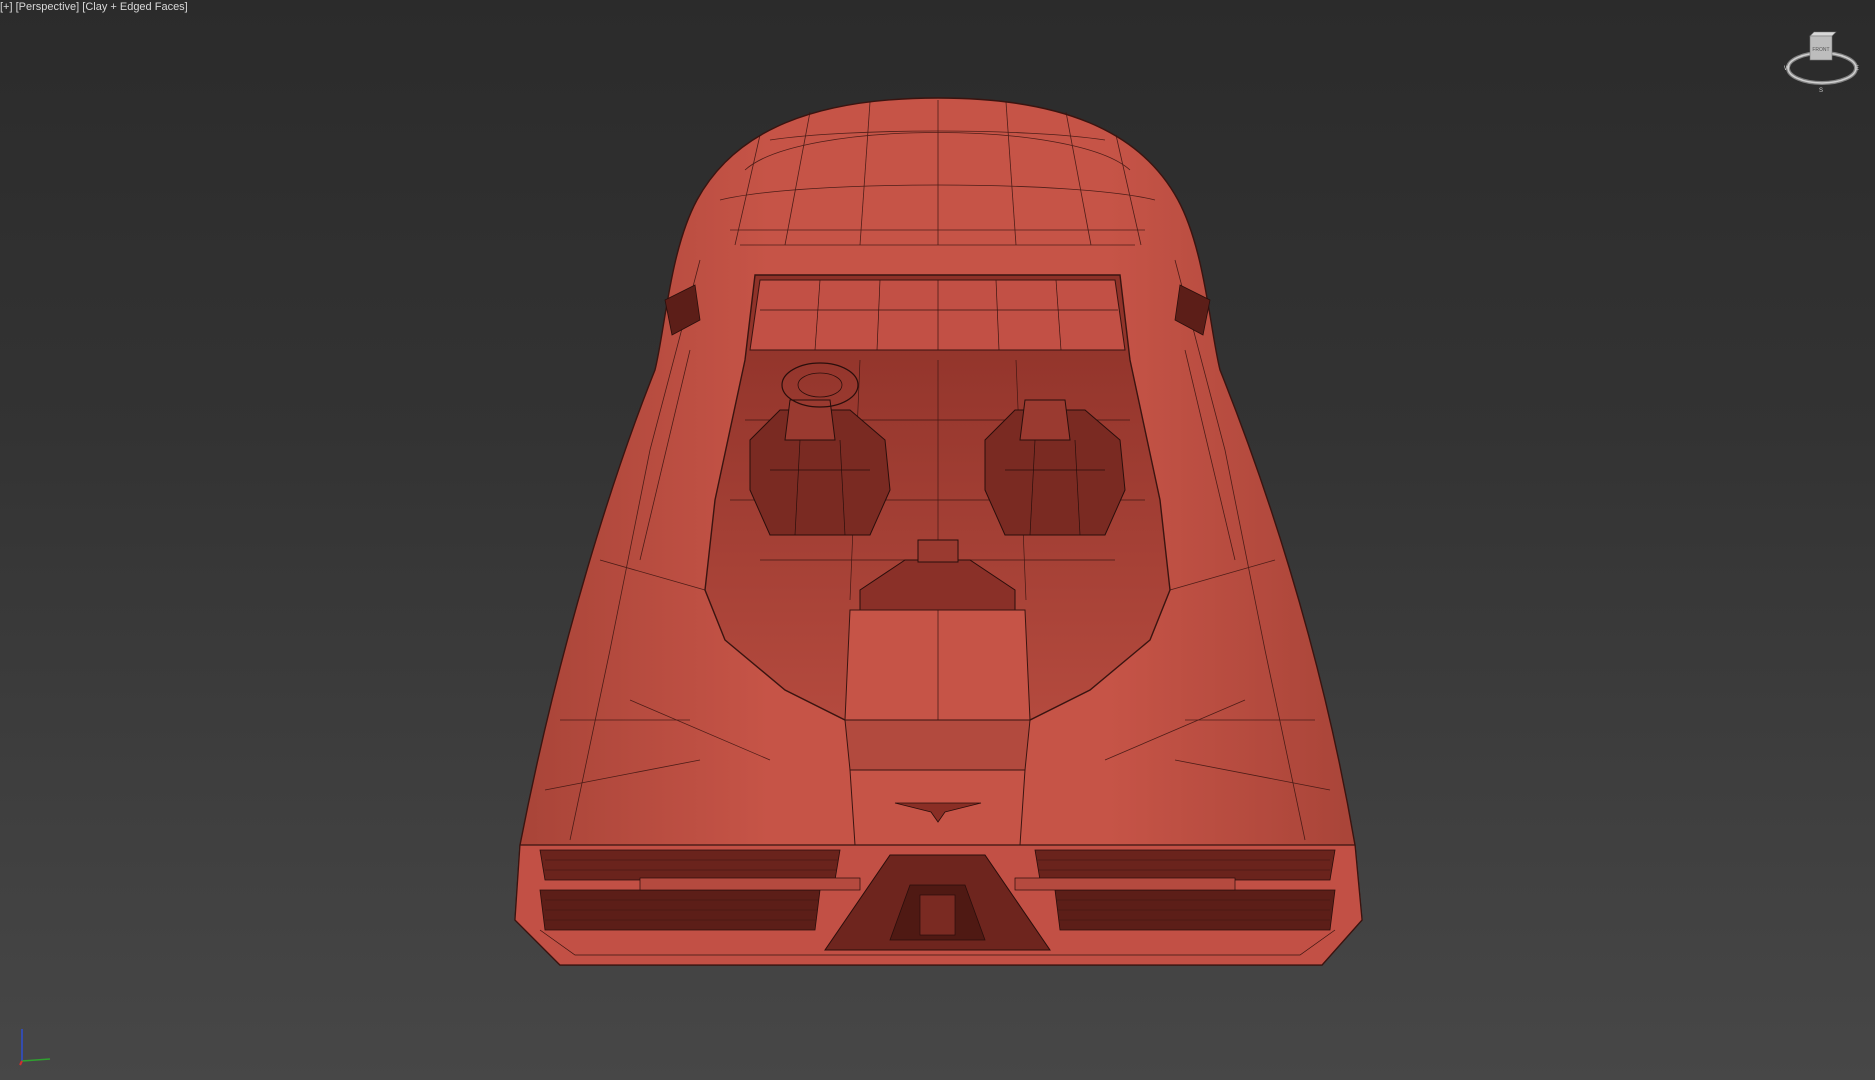 The width and height of the screenshot is (1875, 1080). I want to click on compass-west-label: W, so click(1787, 69).